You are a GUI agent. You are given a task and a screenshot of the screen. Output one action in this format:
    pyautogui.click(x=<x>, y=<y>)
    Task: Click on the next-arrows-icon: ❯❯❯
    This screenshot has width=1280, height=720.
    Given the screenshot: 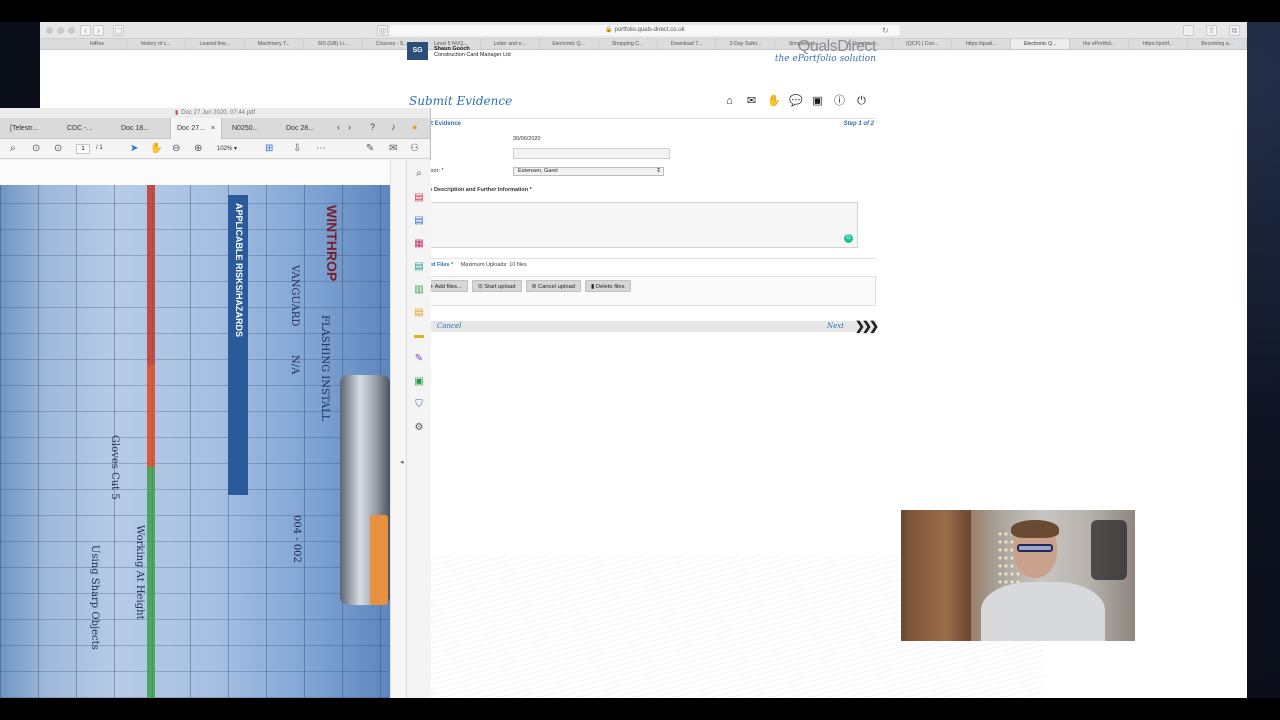 What is the action you would take?
    pyautogui.click(x=867, y=326)
    